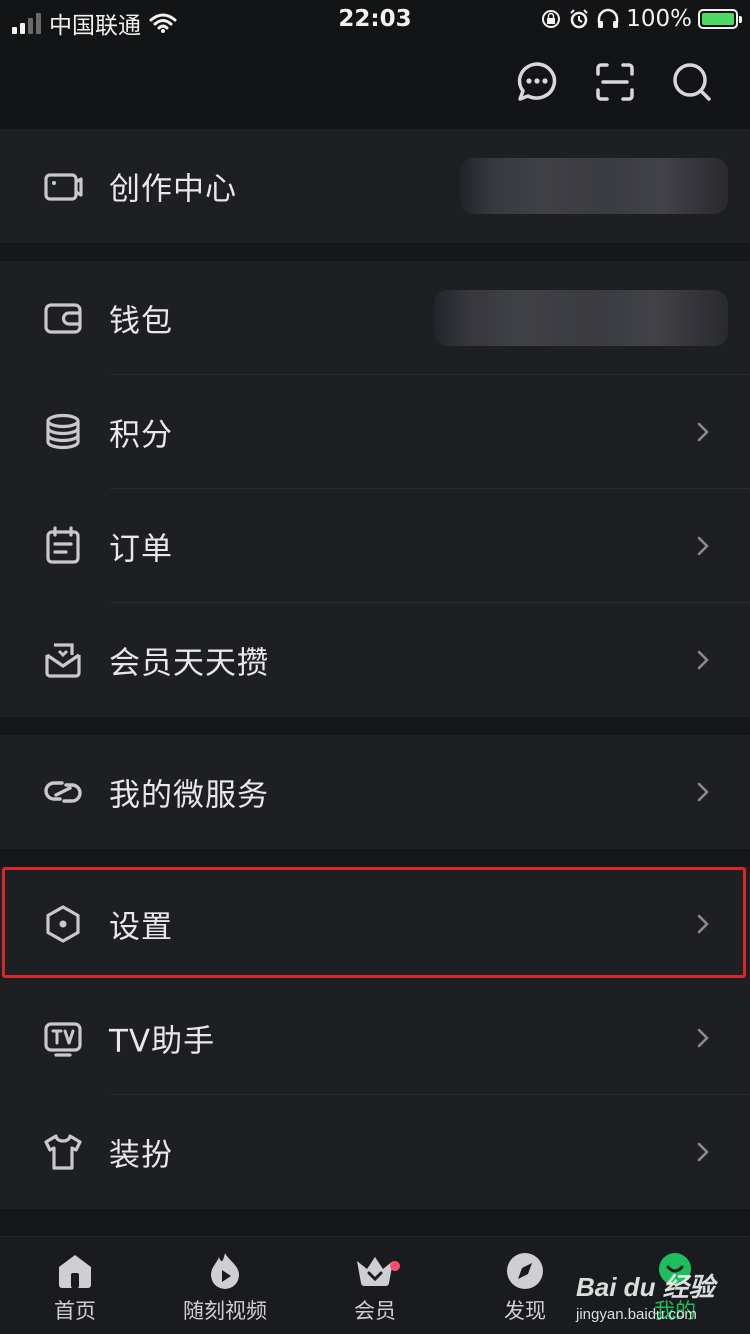 This screenshot has height=1334, width=750. Describe the element at coordinates (63, 431) in the screenshot. I see `coins-stack-icon` at that location.